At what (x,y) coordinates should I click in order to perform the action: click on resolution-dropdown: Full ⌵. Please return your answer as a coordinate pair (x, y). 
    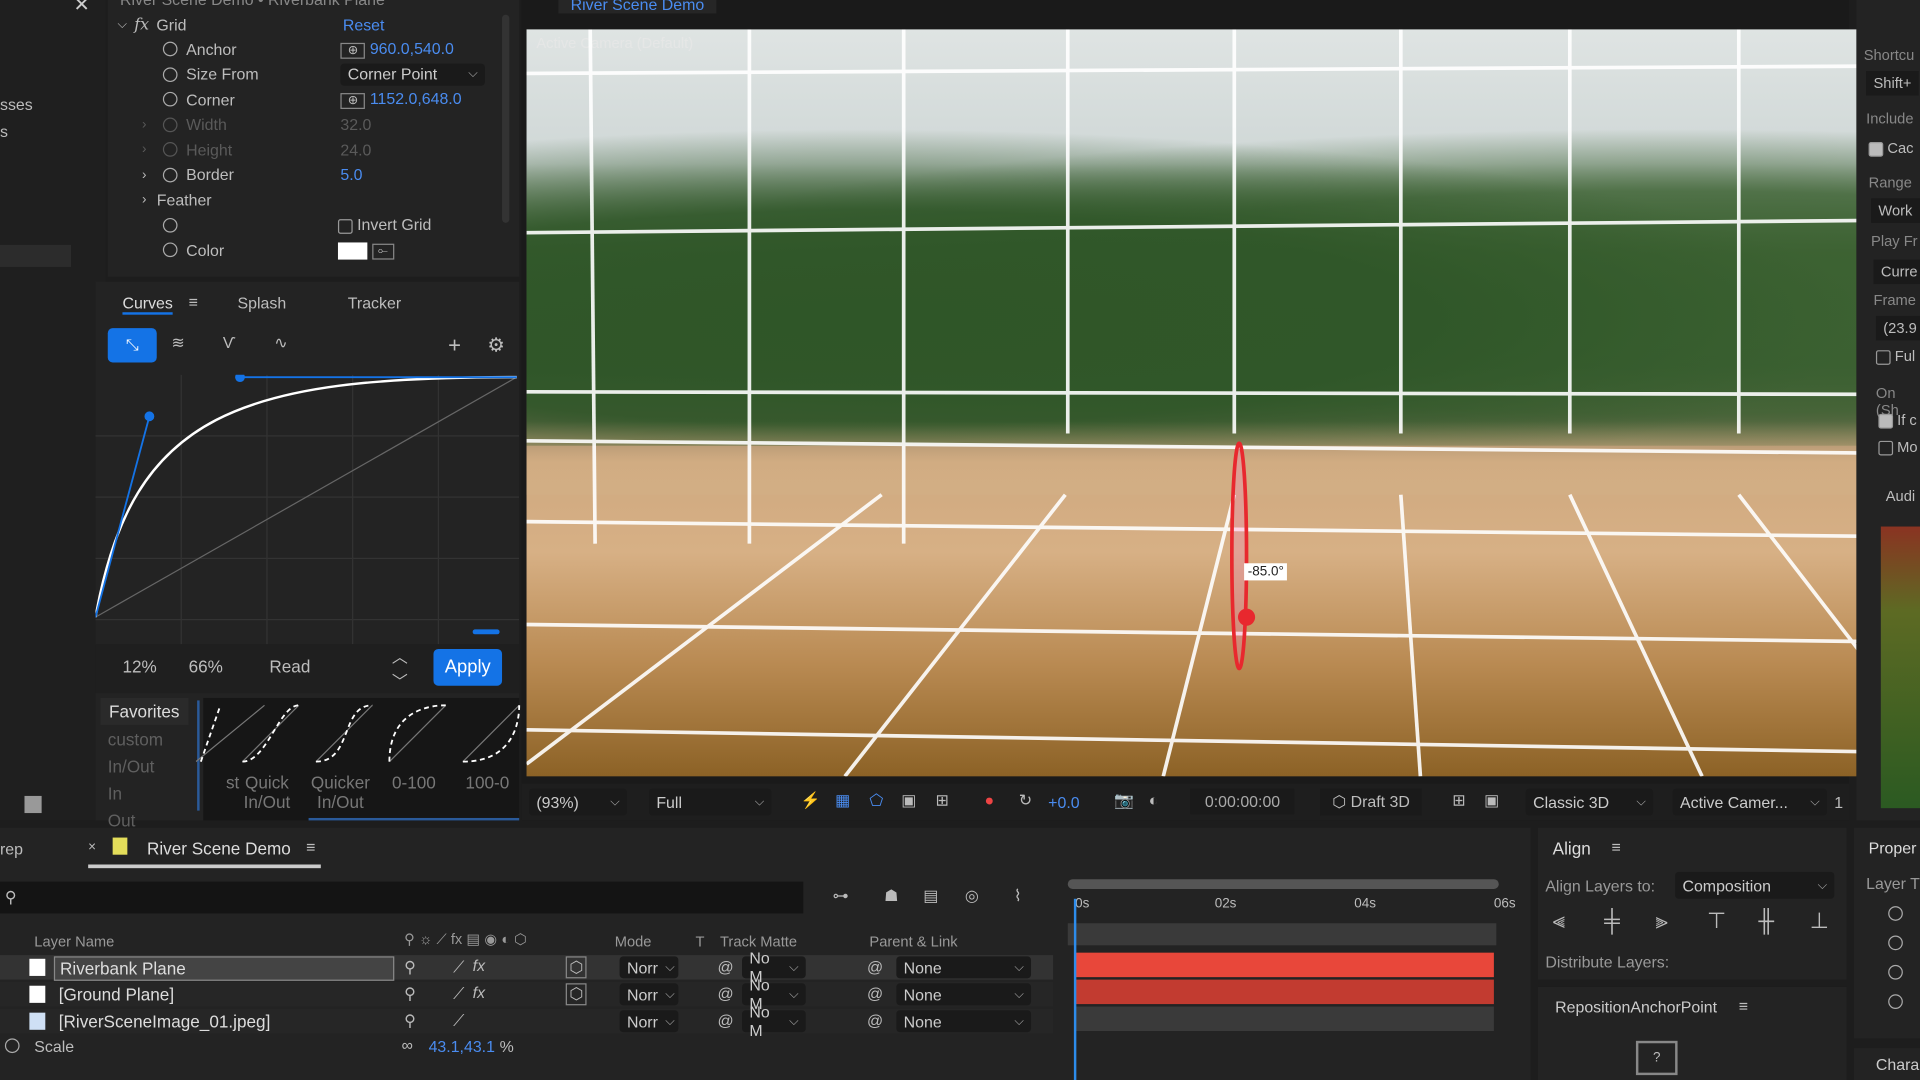
    Looking at the image, I should click on (710, 802).